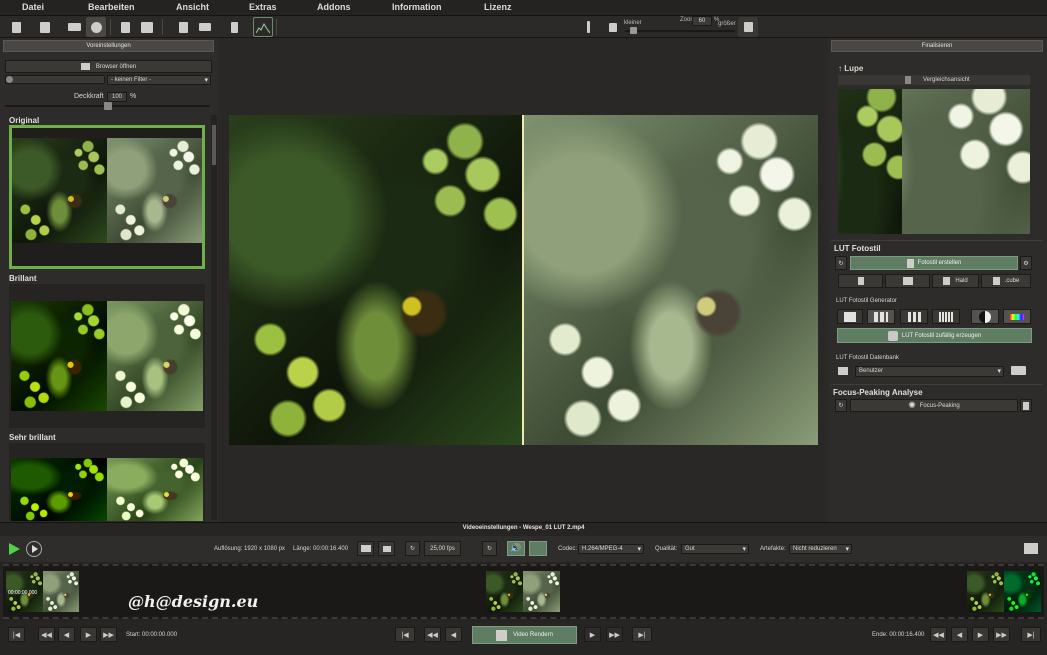  I want to click on focus-peaking-button: ✺ Focus-Peaking, so click(934, 405).